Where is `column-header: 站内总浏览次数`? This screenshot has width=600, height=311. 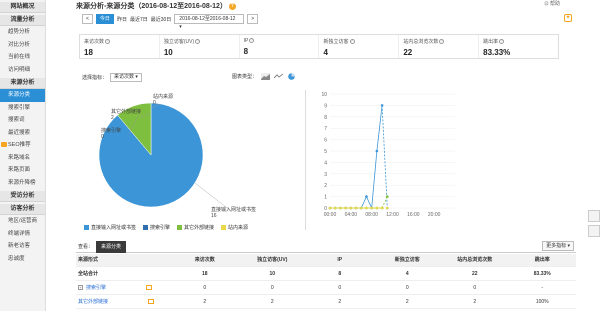 column-header: 站内总浏览次数 is located at coordinates (475, 260).